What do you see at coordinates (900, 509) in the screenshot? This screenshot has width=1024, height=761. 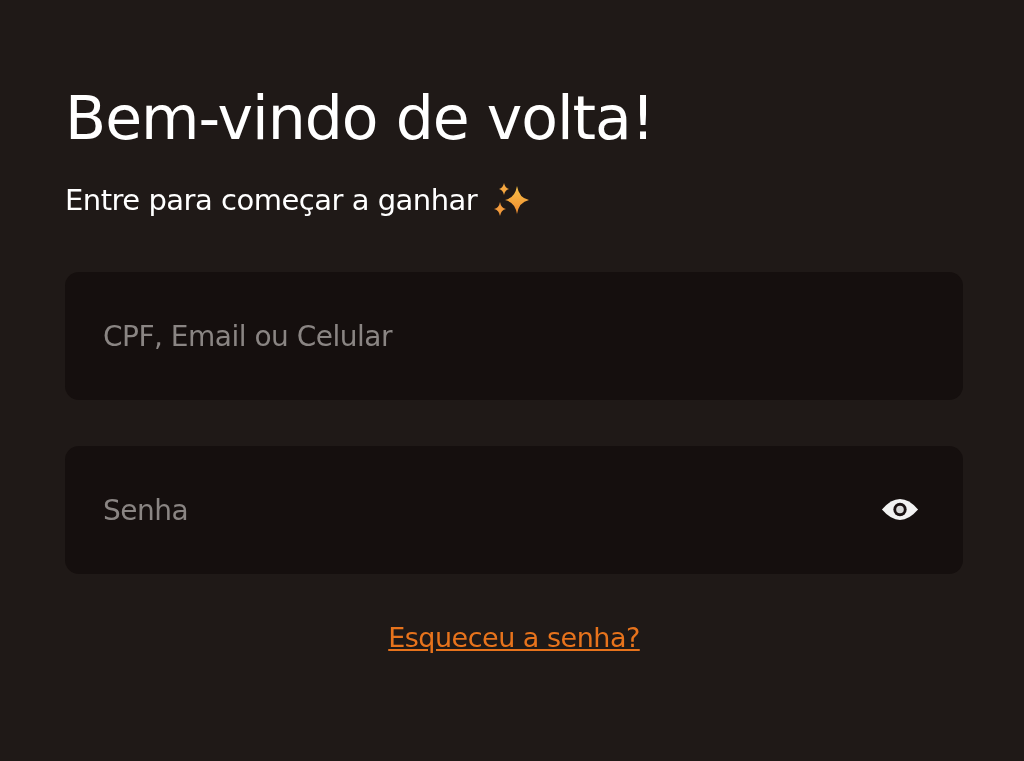 I see `eye-icon` at bounding box center [900, 509].